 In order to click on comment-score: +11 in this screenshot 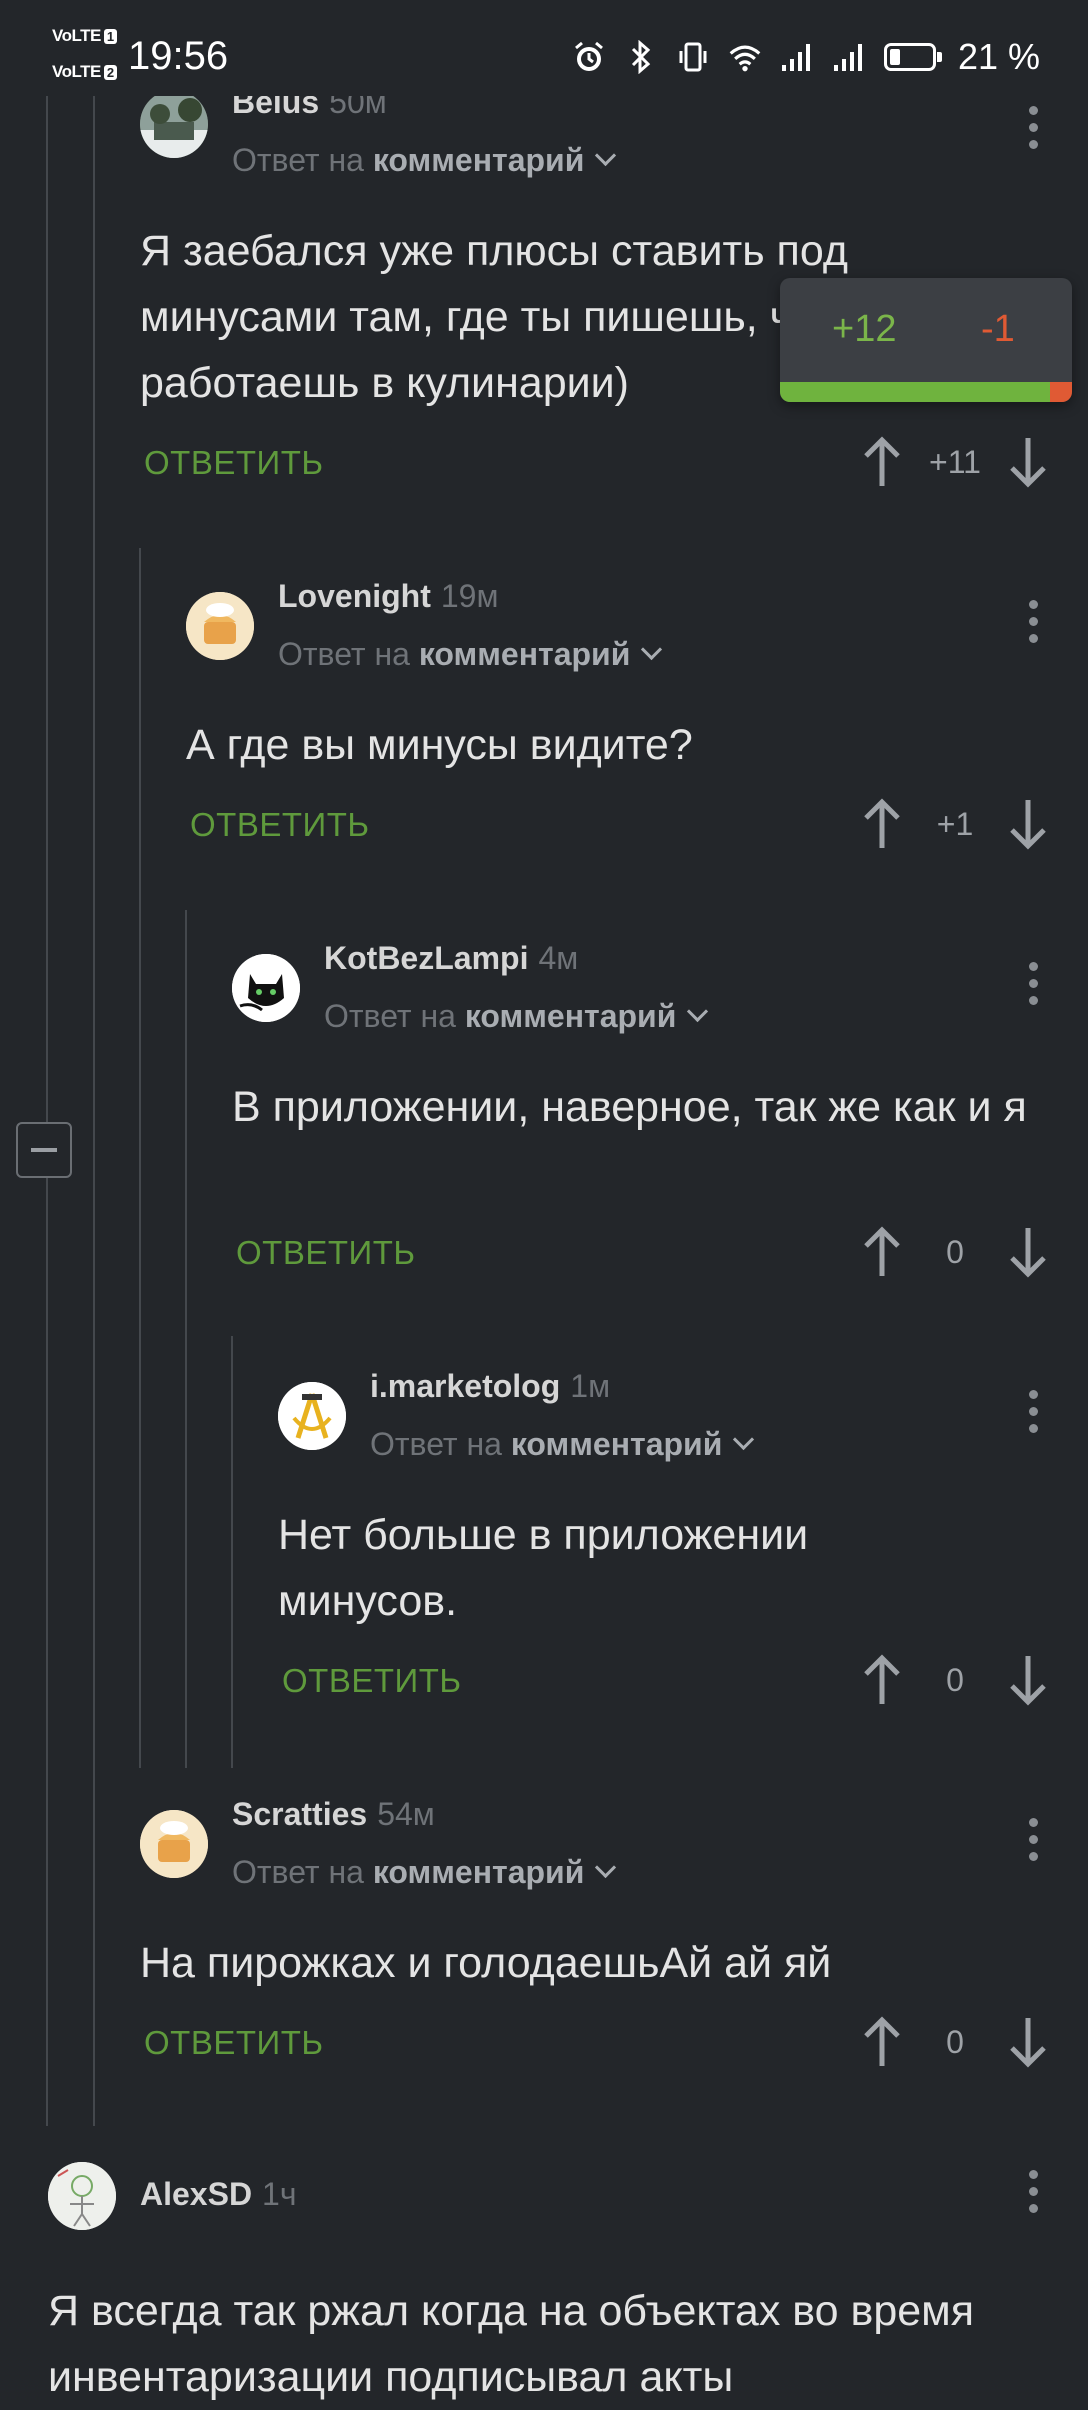, I will do `click(955, 461)`.